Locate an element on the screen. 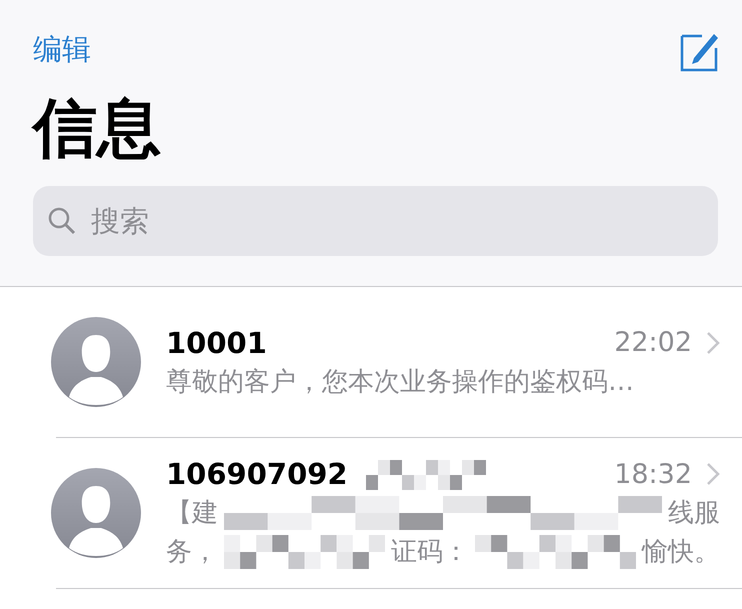 This screenshot has width=742, height=609. message-preview: 证码： is located at coordinates (430, 553).